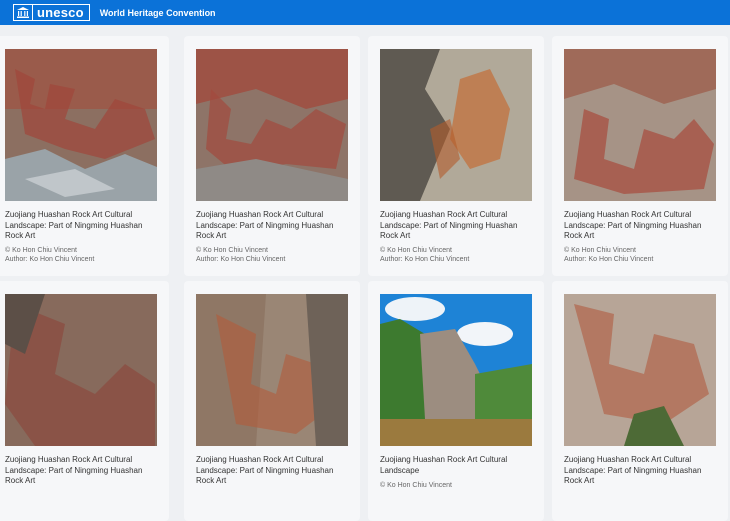 The height and width of the screenshot is (521, 730). Describe the element at coordinates (158, 13) in the screenshot. I see `world-heritage-convention-link: World Heritage Convention` at that location.